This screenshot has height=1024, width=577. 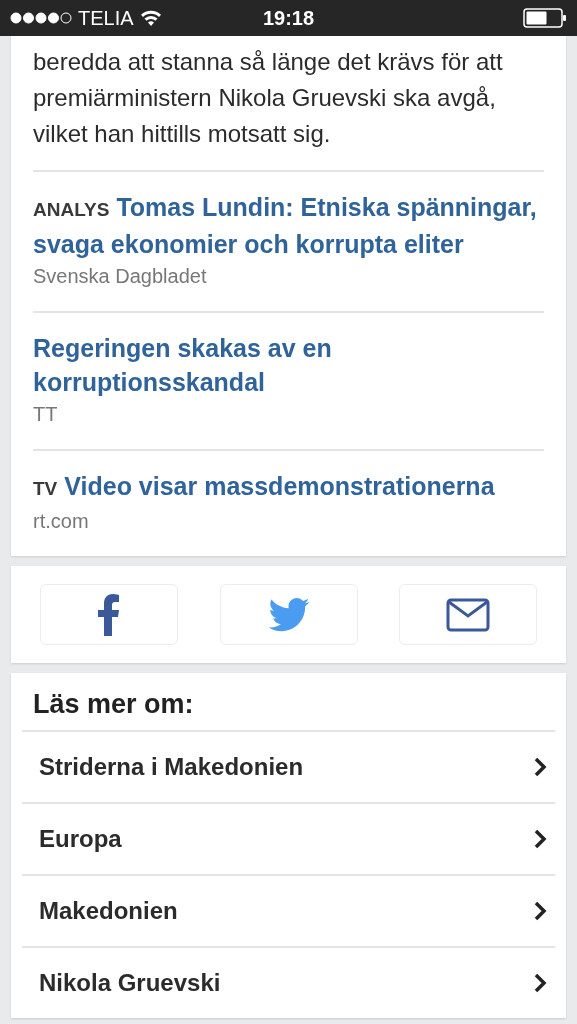 I want to click on article-link: Regeringen skakas av en korruptionsskandal, so click(x=288, y=365).